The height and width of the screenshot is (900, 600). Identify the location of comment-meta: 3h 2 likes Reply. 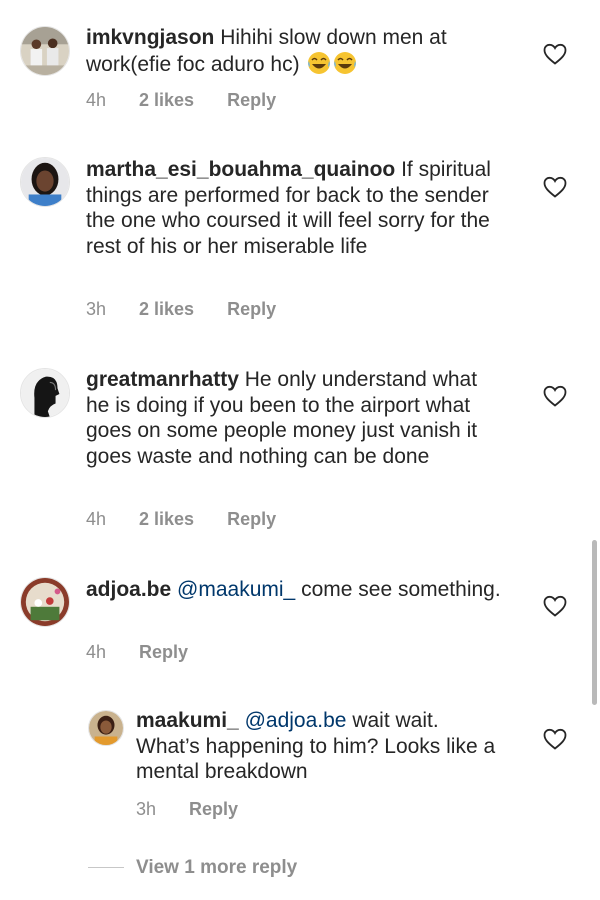
(181, 309).